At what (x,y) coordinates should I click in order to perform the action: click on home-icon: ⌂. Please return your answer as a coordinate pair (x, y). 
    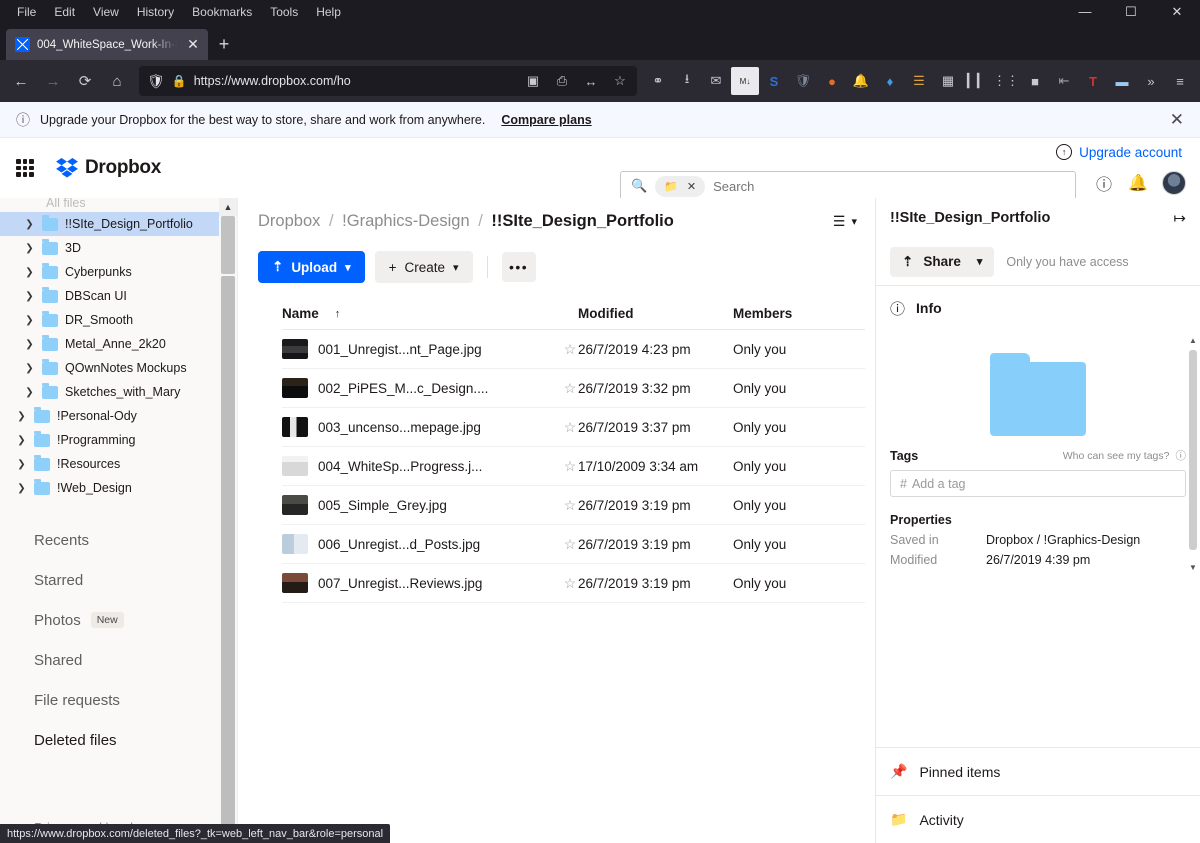
    Looking at the image, I should click on (117, 81).